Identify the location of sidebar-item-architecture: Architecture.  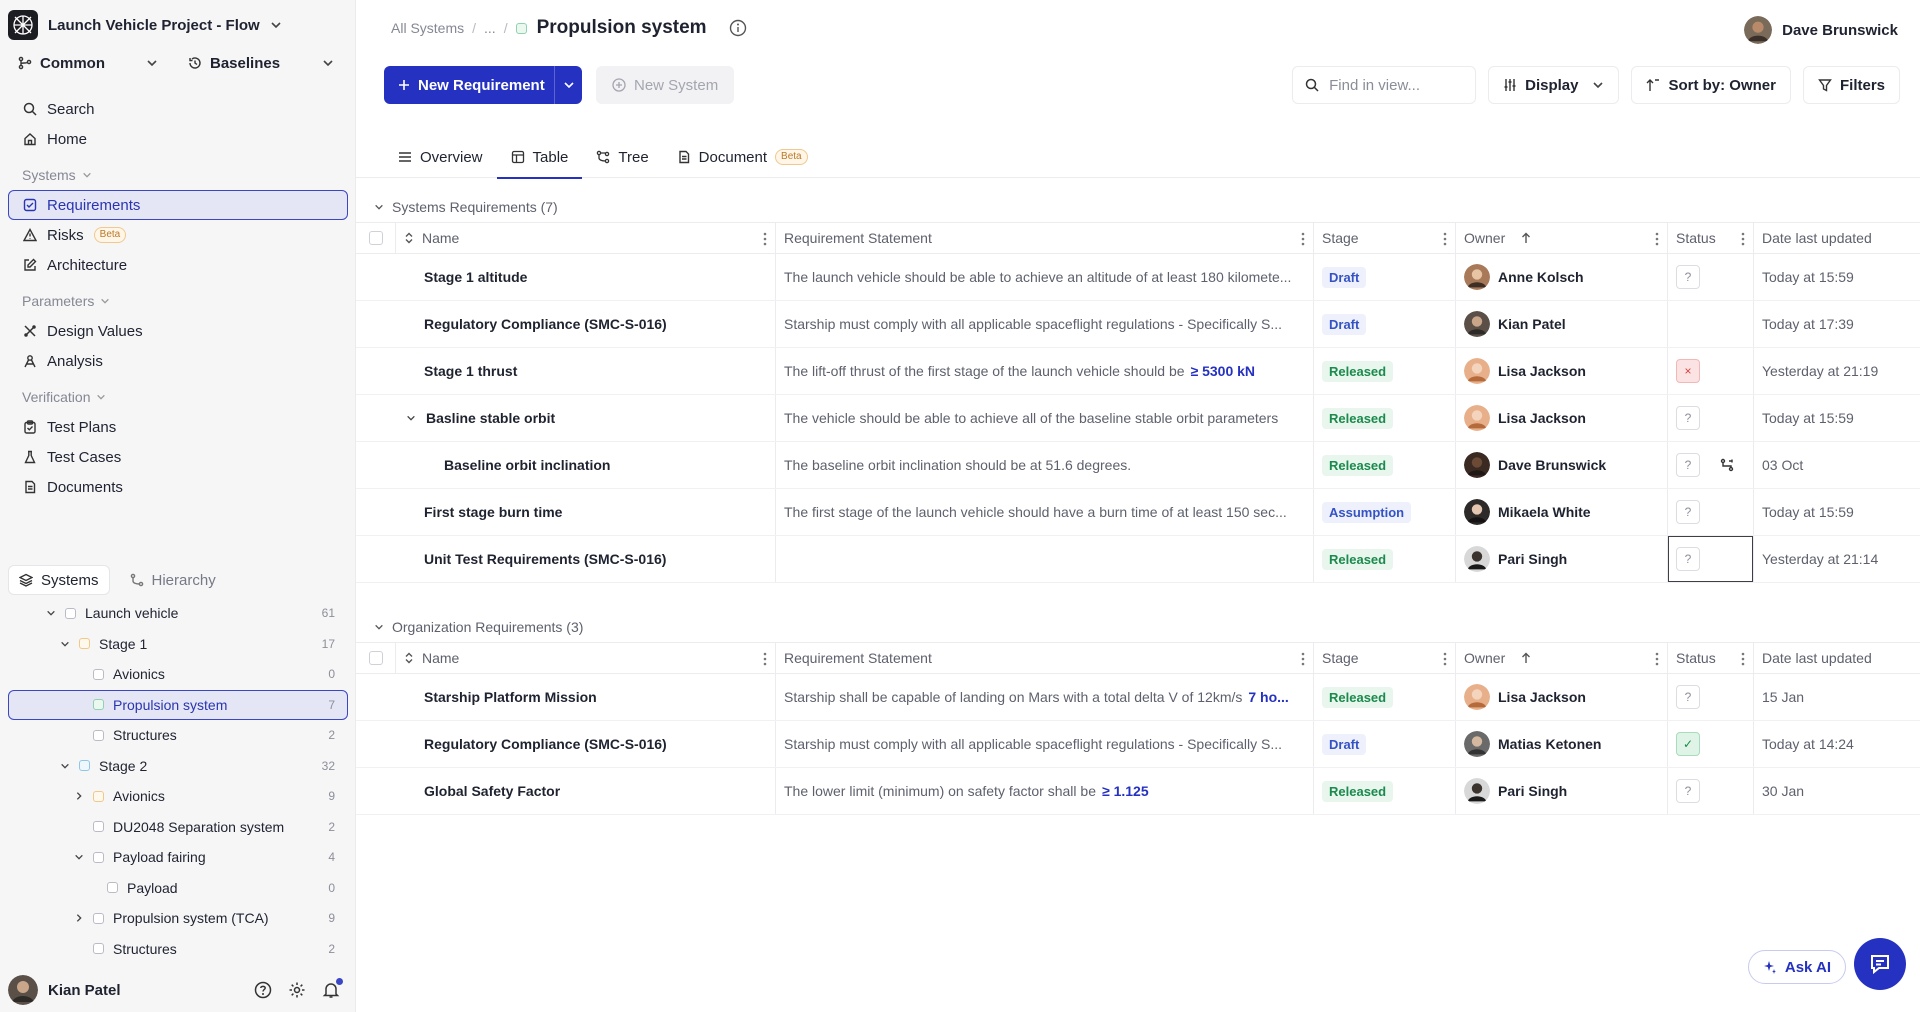
(178, 265).